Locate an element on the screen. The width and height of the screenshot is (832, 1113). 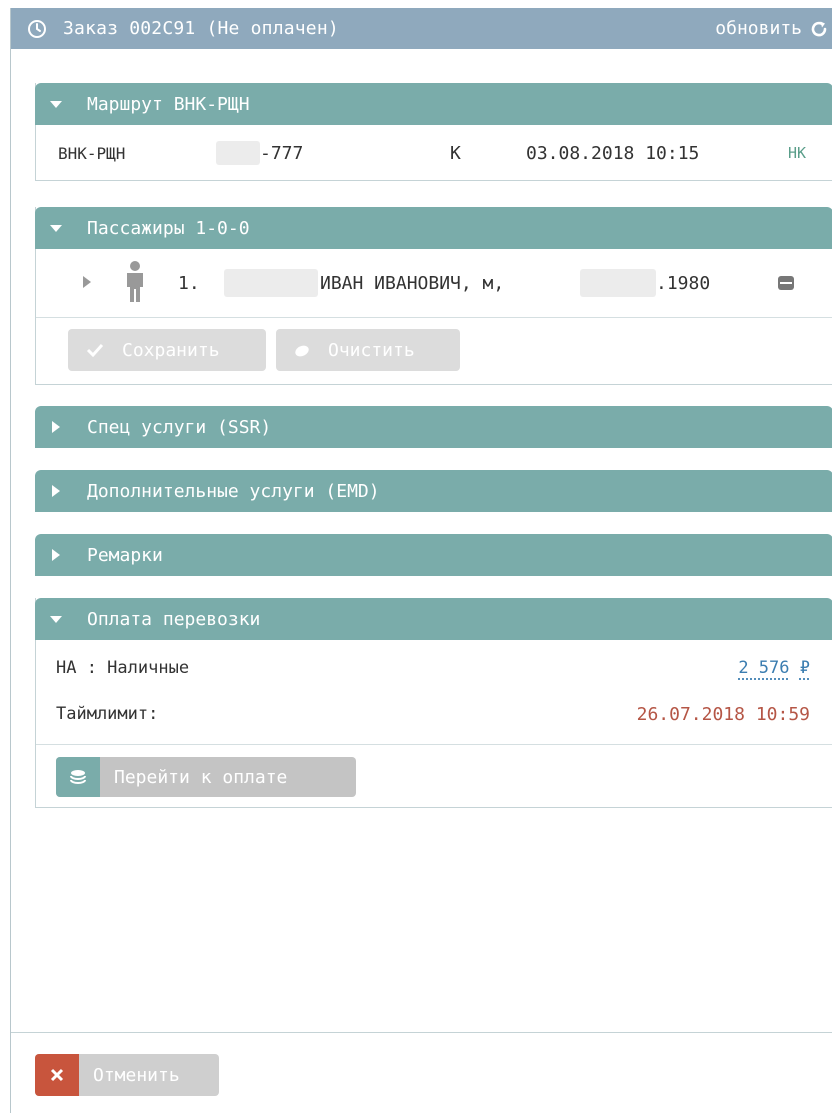
clear-button: Очистить is located at coordinates (368, 350).